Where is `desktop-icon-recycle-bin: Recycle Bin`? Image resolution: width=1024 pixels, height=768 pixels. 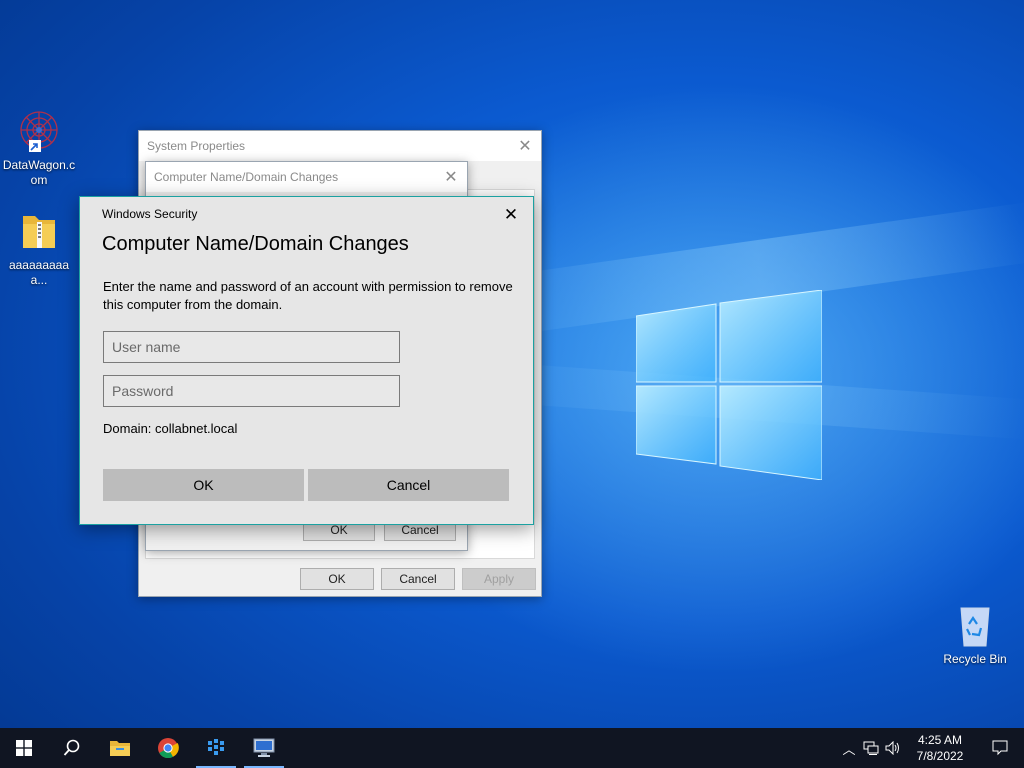
desktop-icon-recycle-bin: Recycle Bin is located at coordinates (975, 634).